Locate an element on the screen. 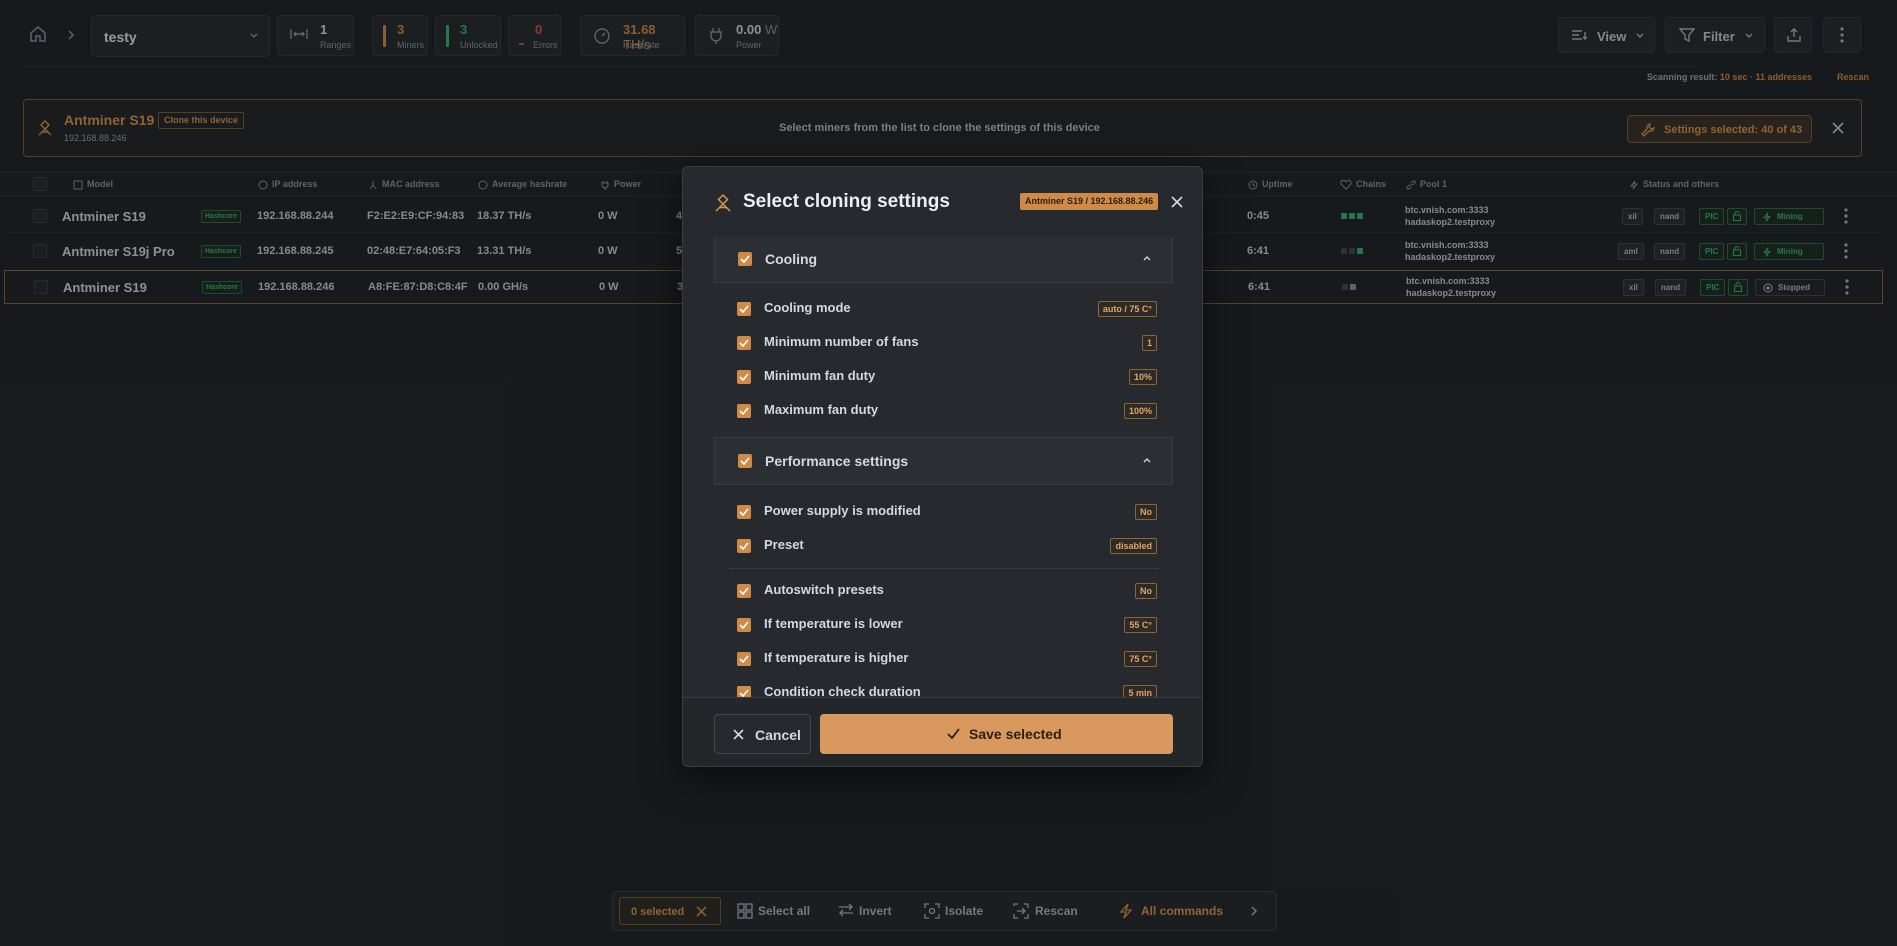  setting-label: Maximum fan duty is located at coordinates (821, 409).